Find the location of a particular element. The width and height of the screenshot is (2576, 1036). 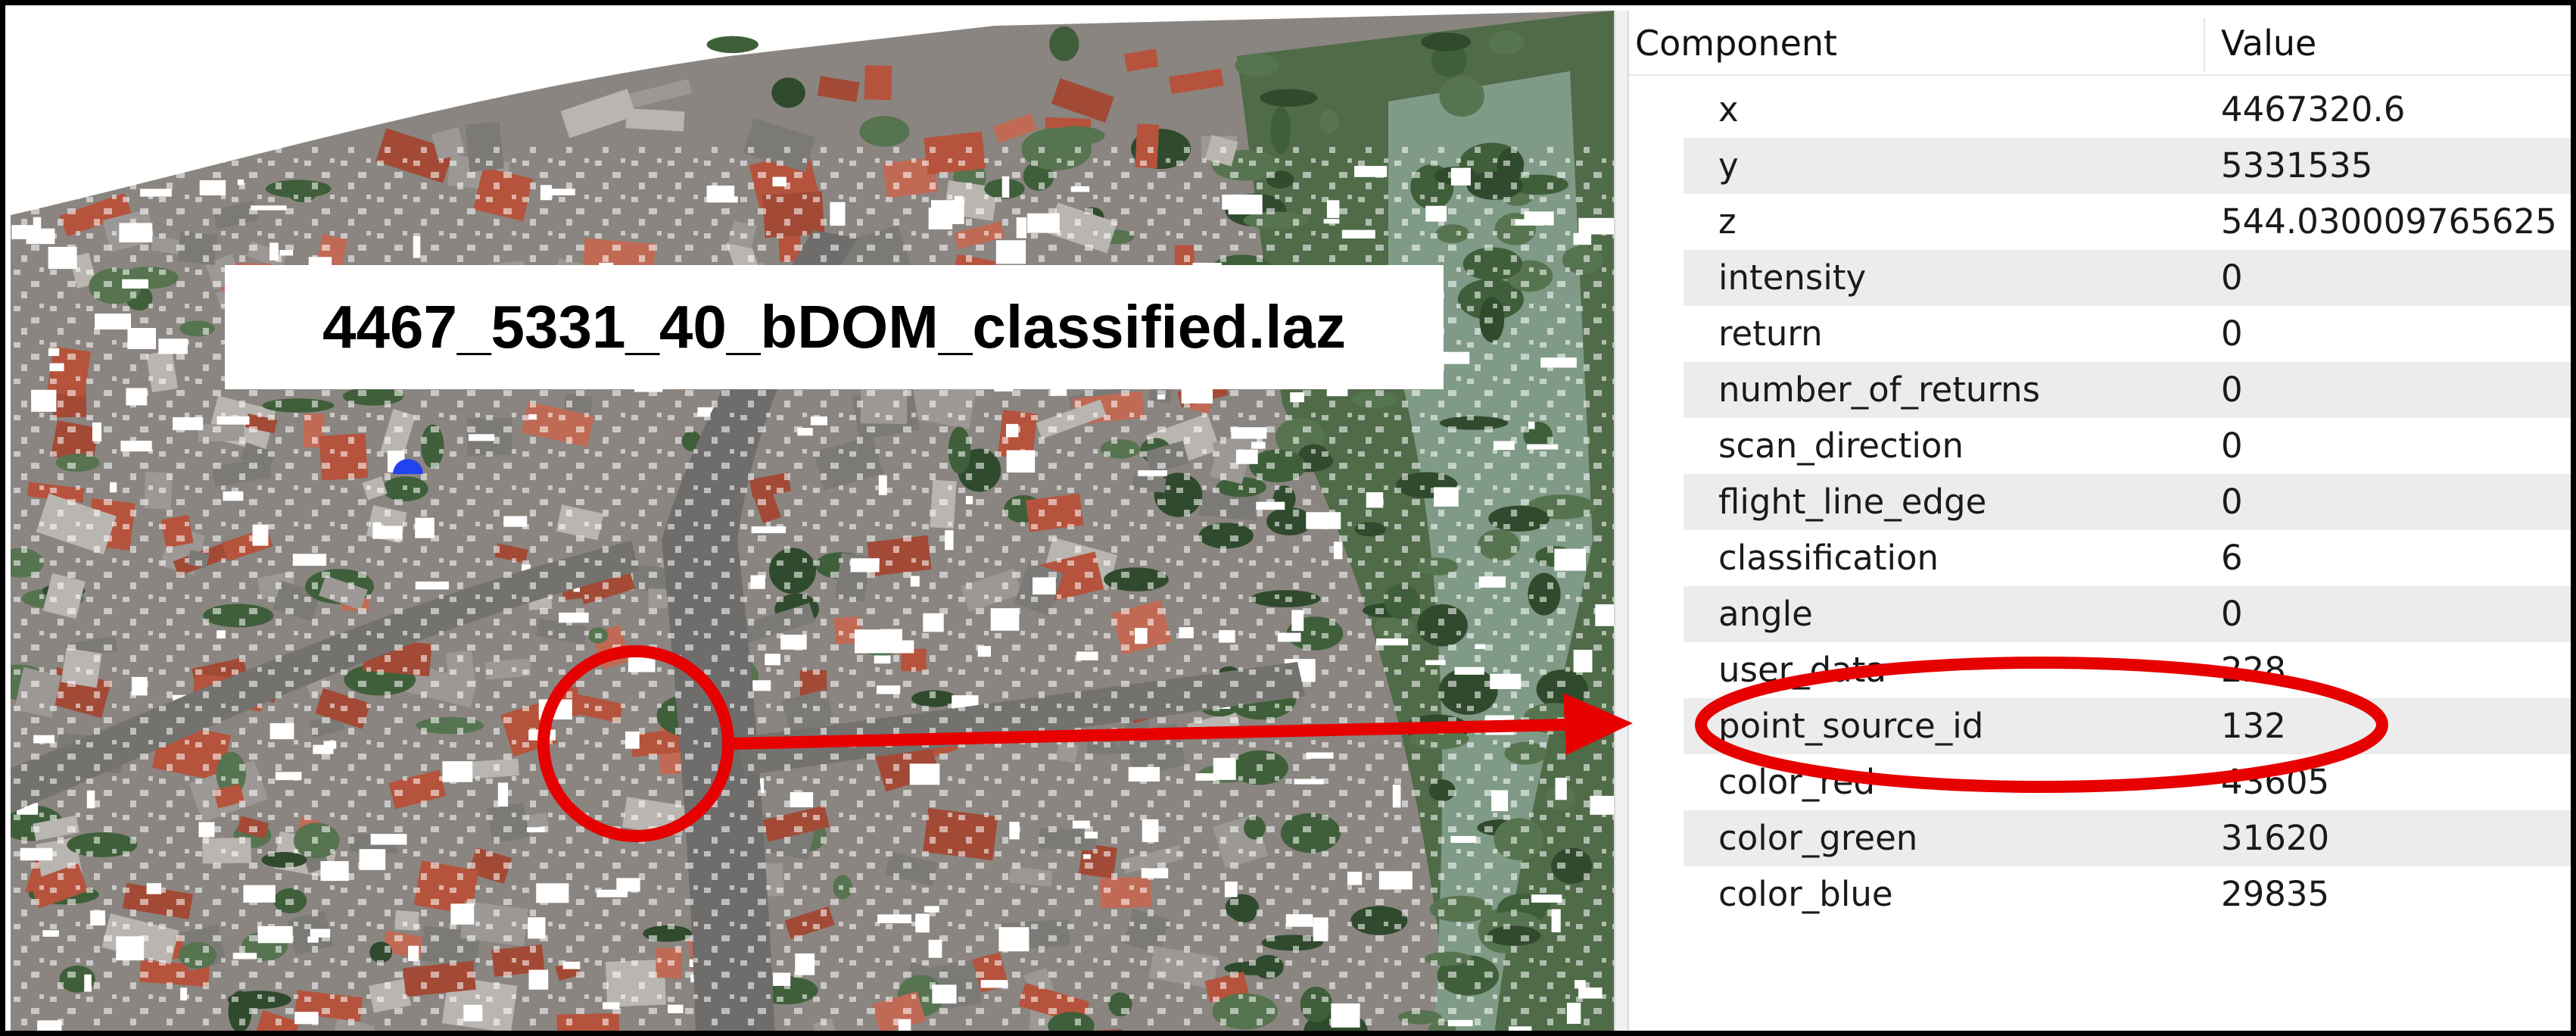

table-row: classification 6 is located at coordinates (2100, 558).